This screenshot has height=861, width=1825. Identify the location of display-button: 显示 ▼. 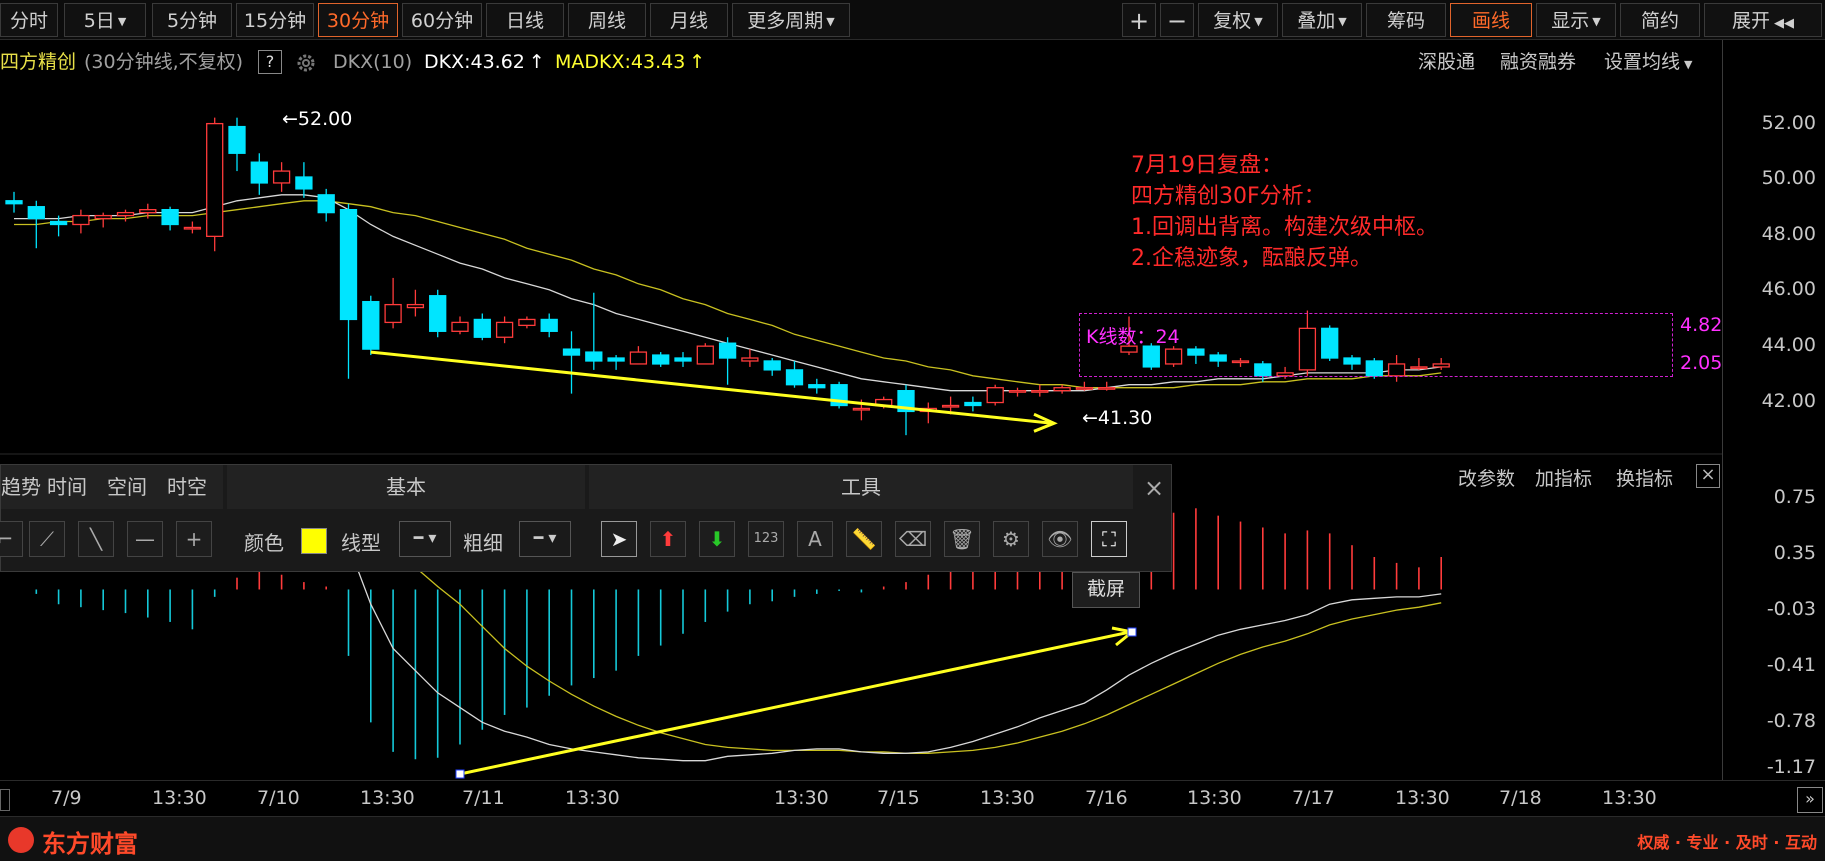
(1576, 20).